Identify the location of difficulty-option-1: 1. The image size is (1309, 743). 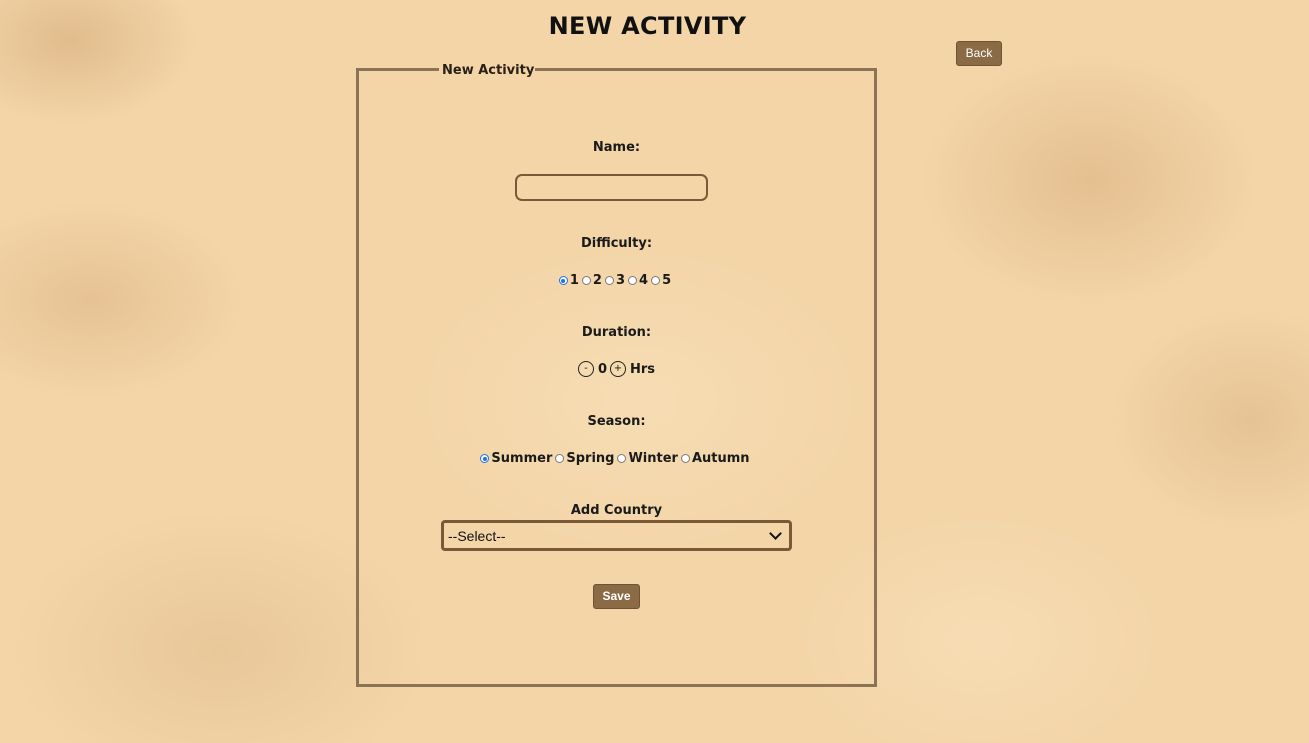
(568, 280).